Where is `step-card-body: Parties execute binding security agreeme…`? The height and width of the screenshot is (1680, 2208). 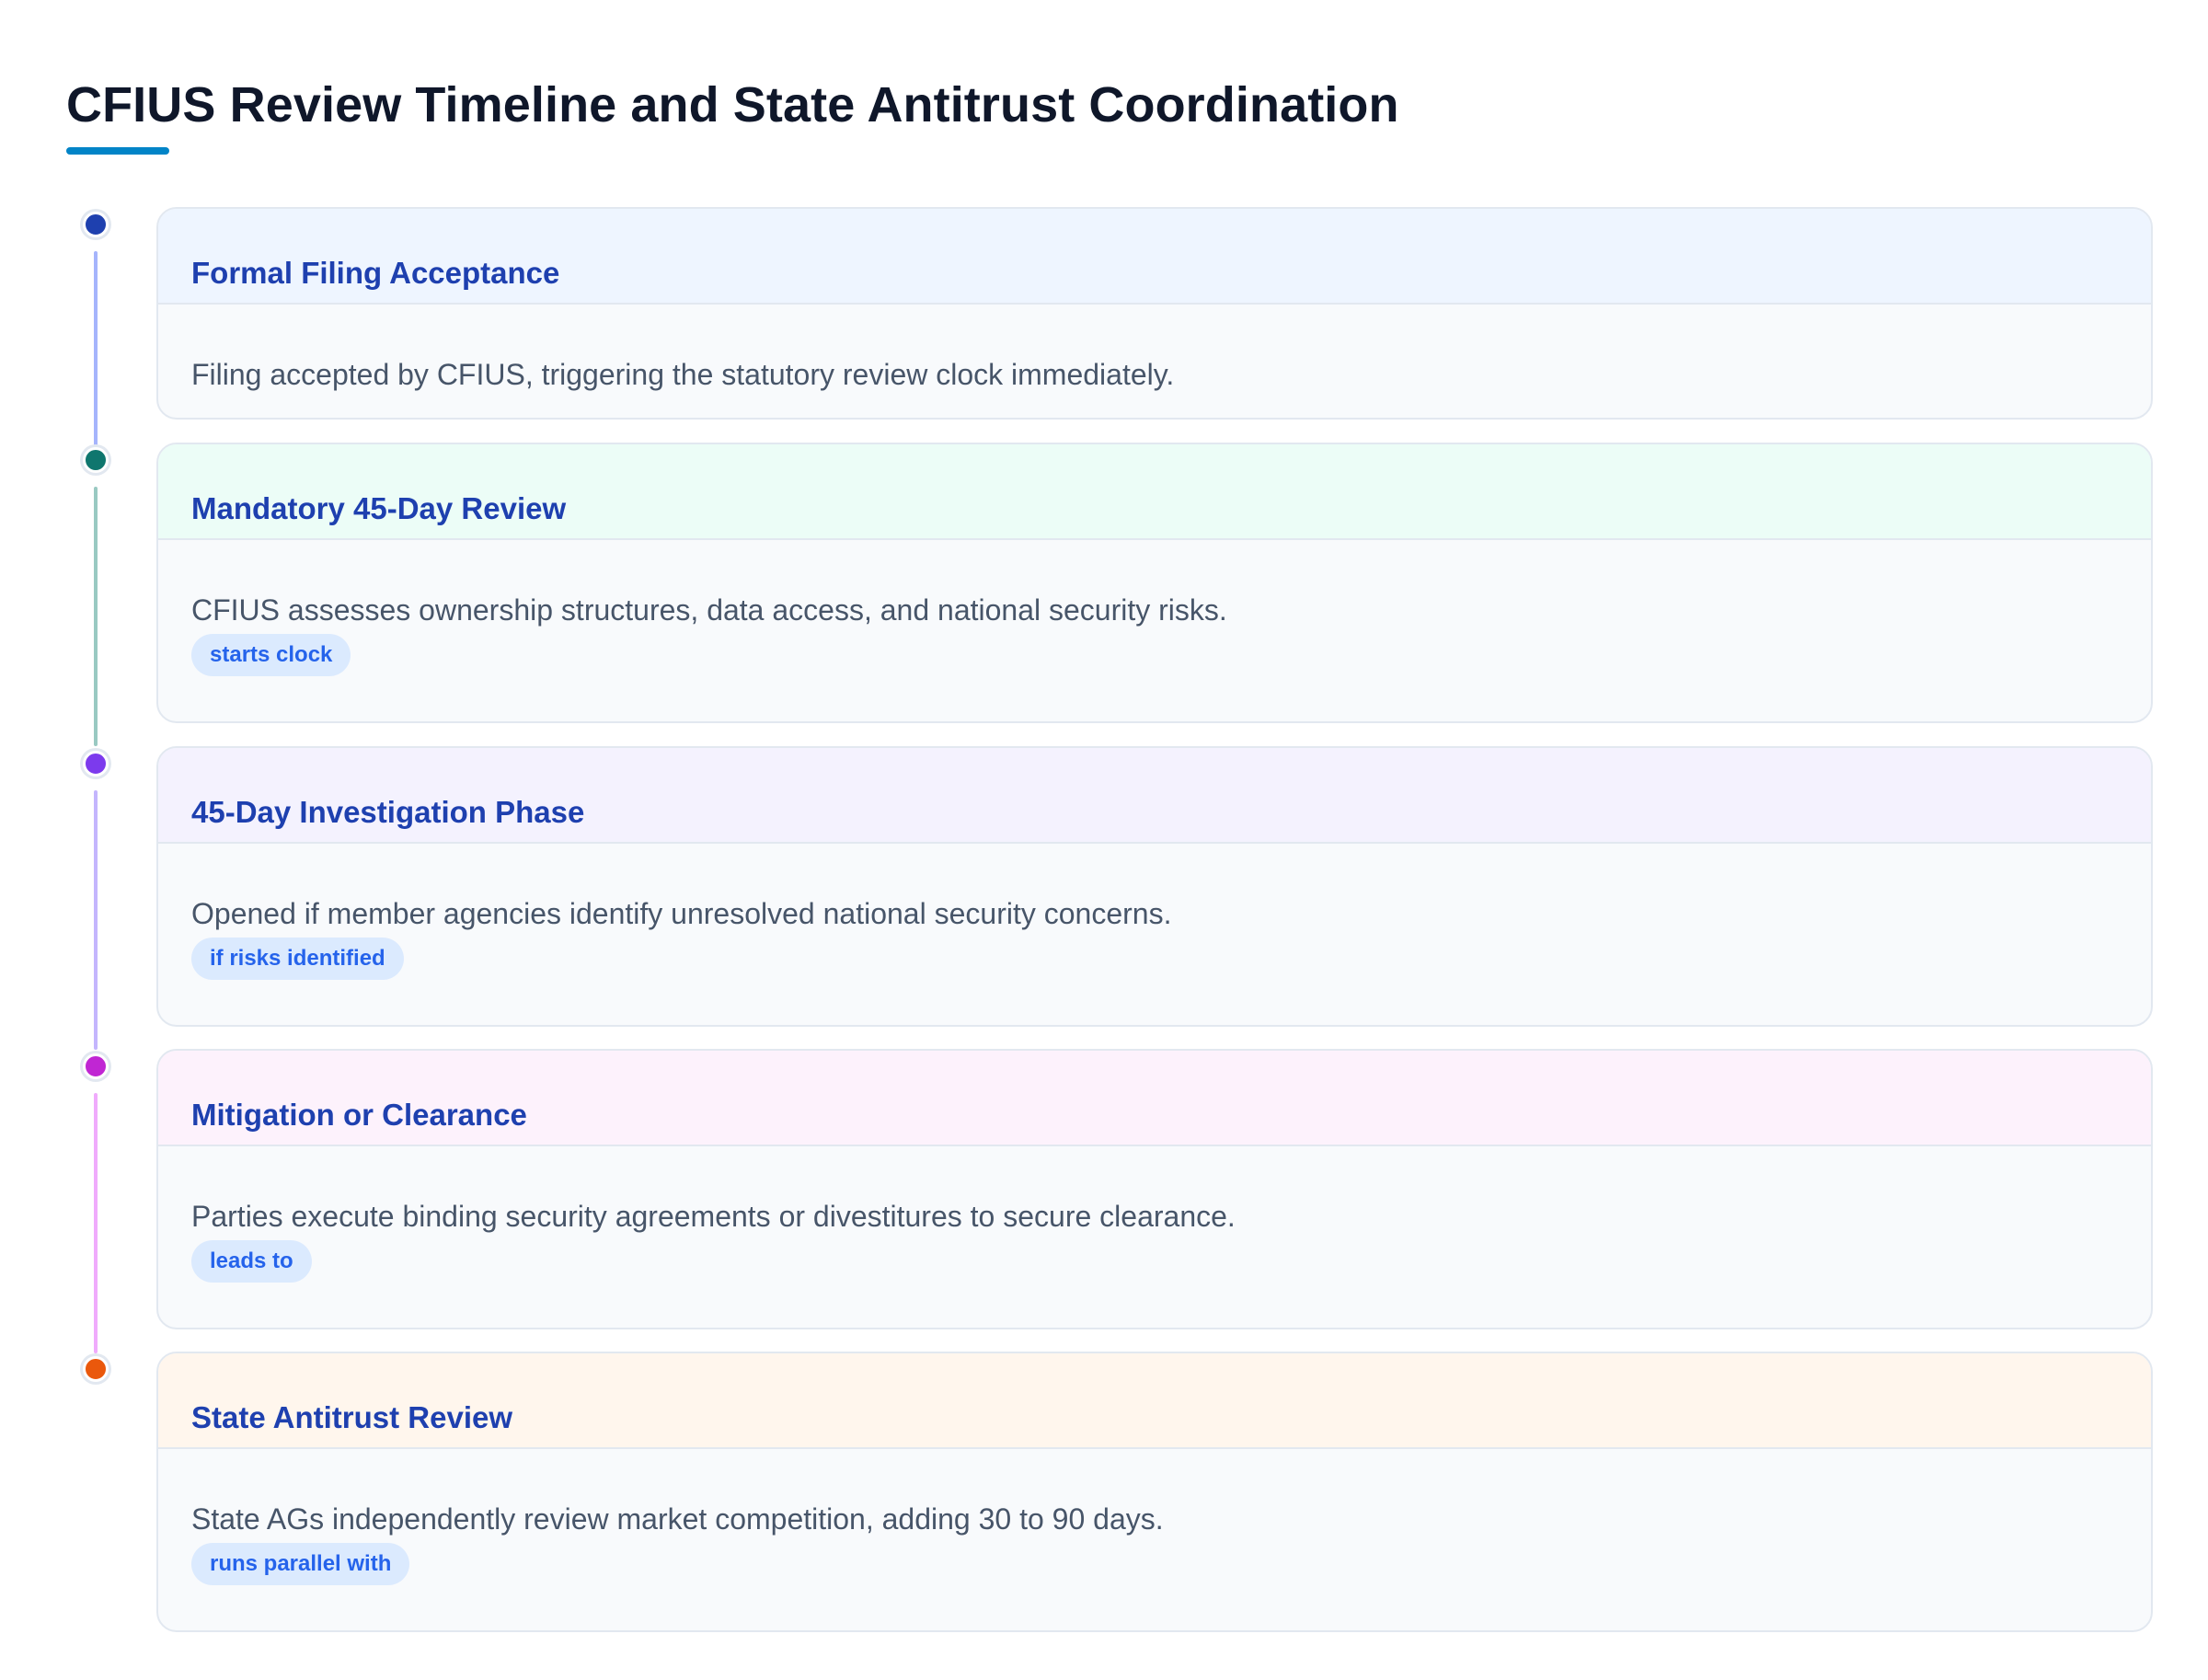
step-card-body: Parties execute binding security agreeme… is located at coordinates (1154, 1214).